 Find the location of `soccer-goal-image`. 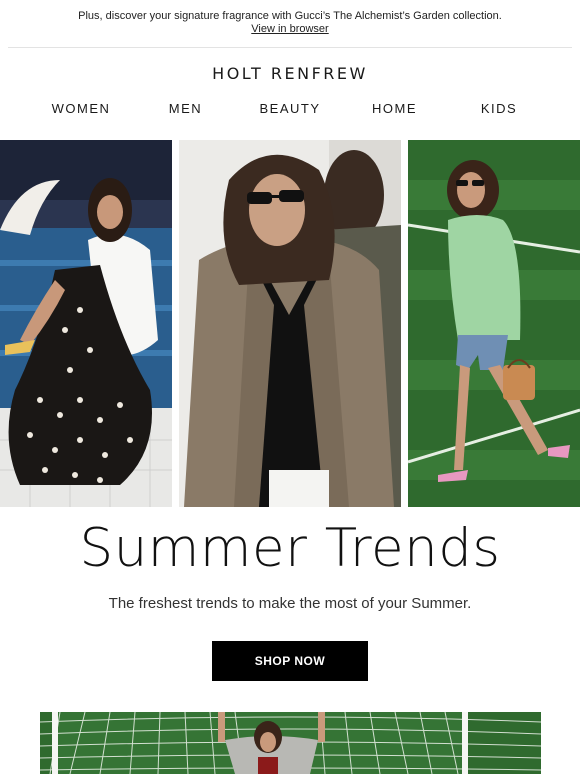

soccer-goal-image is located at coordinates (290, 743).